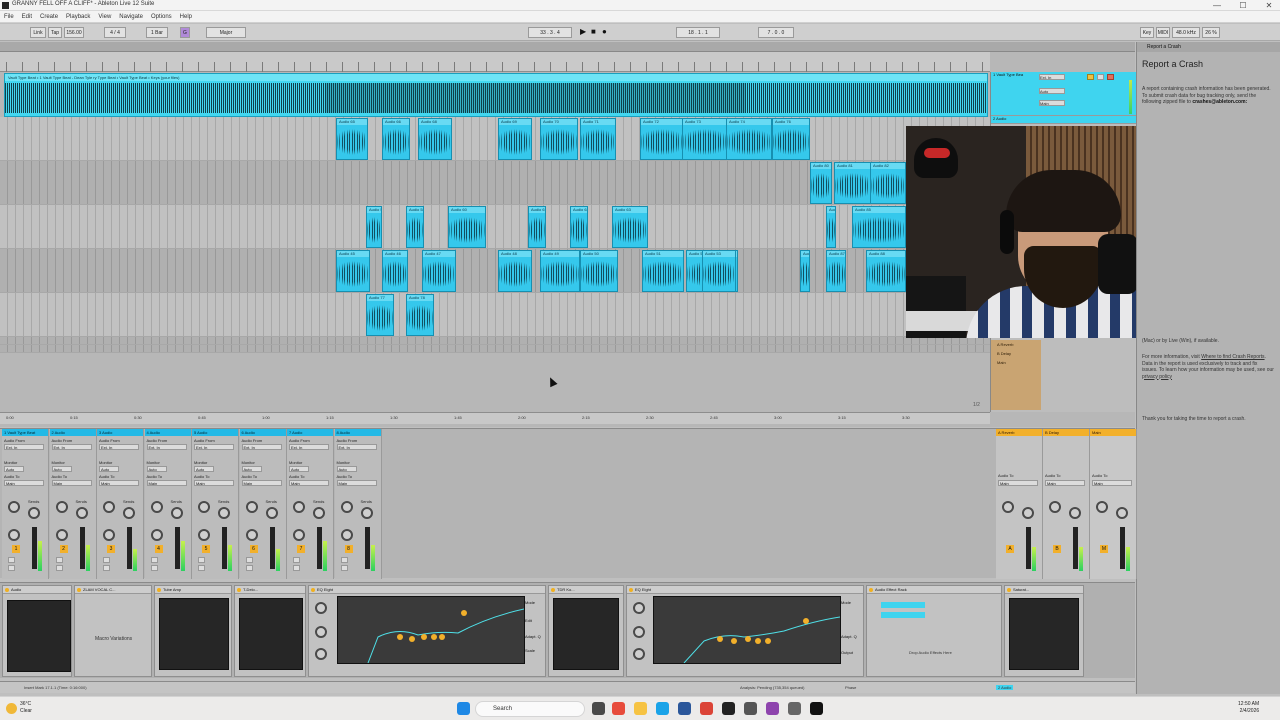  I want to click on edge-icon, so click(662, 708).